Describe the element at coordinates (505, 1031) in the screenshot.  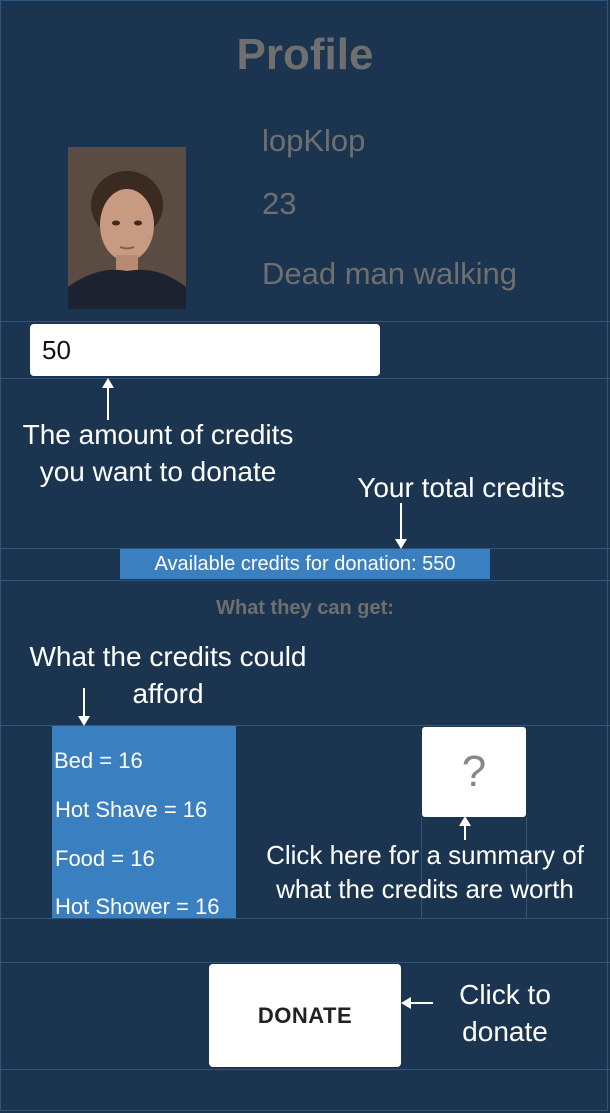
I see `annotation-text: donate` at that location.